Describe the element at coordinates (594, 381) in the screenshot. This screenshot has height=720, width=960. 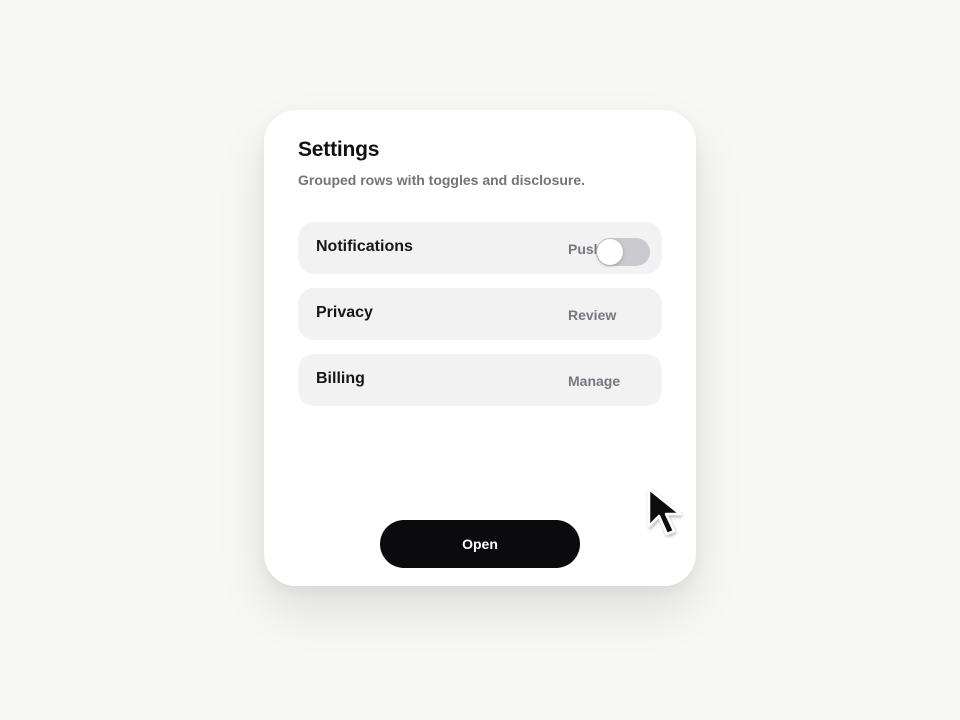
I see `row-value: Manage` at that location.